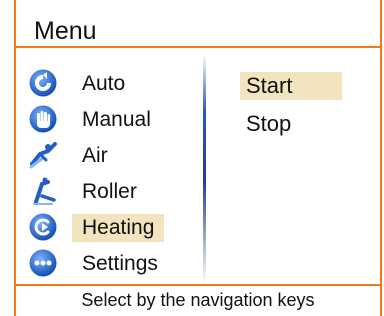 The image size is (384, 316). I want to click on menu-item-label: Roller, so click(109, 191).